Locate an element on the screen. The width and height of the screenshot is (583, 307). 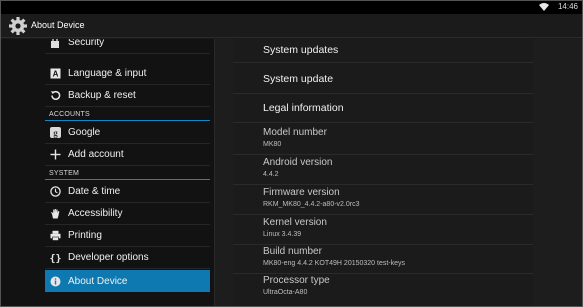
sidebar-item-language-input: A Language & input is located at coordinates (127, 74).